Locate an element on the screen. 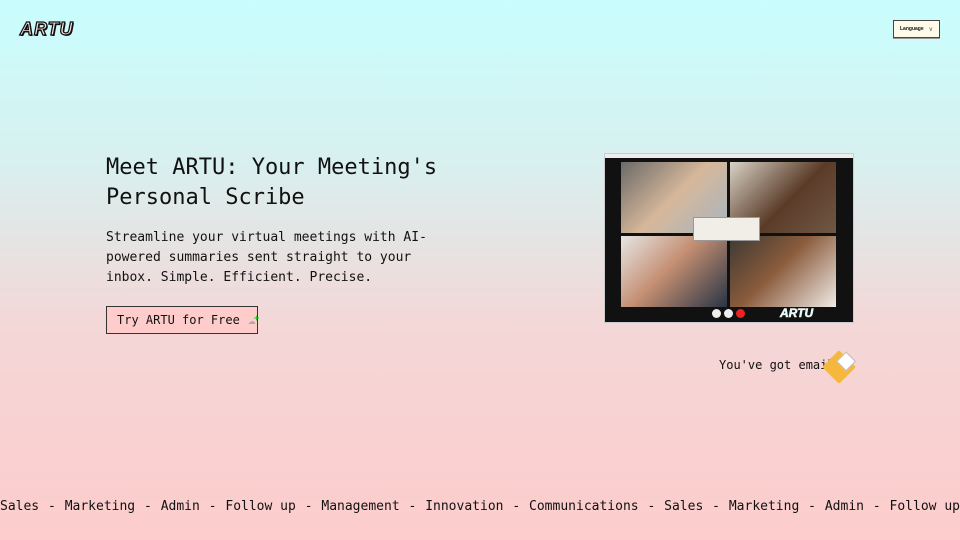 The width and height of the screenshot is (960, 540). try-free-button: Try ARTU for Free ☁ + is located at coordinates (183, 320).